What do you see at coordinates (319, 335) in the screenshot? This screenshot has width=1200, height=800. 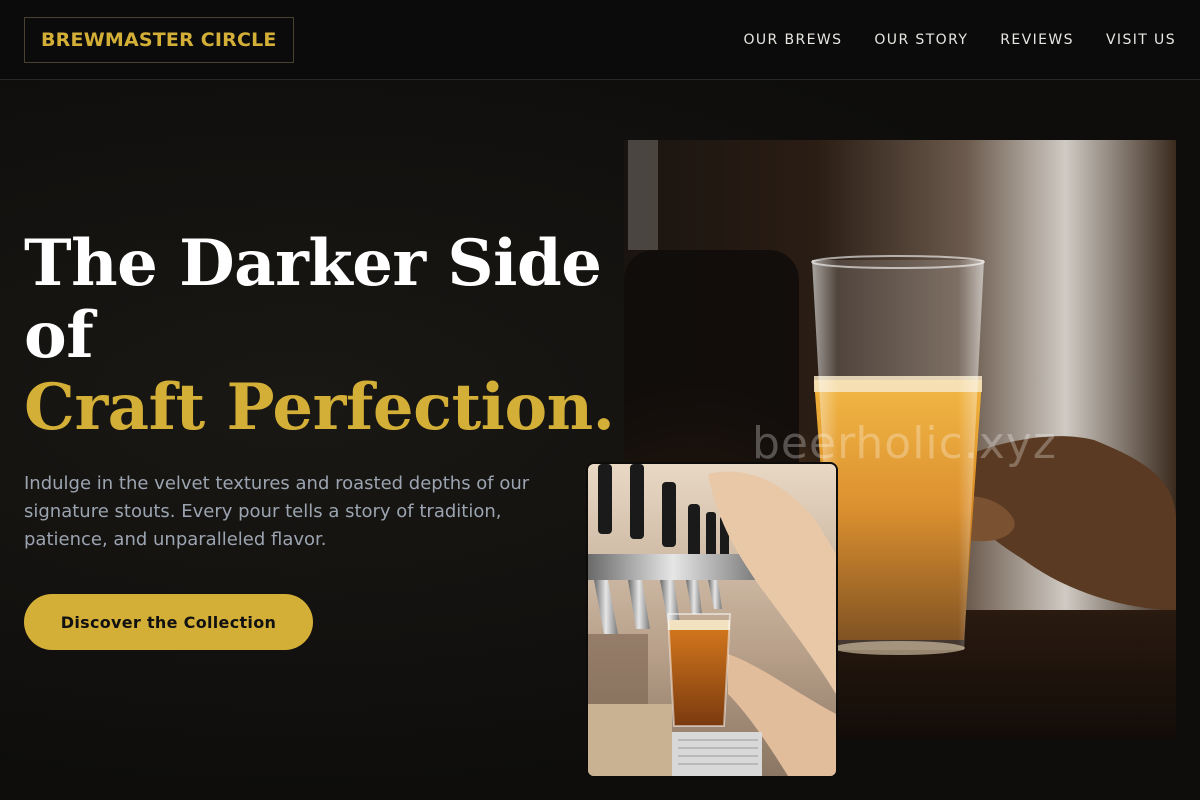 I see `hero-title: The Darker Side of Craft Perfection.` at bounding box center [319, 335].